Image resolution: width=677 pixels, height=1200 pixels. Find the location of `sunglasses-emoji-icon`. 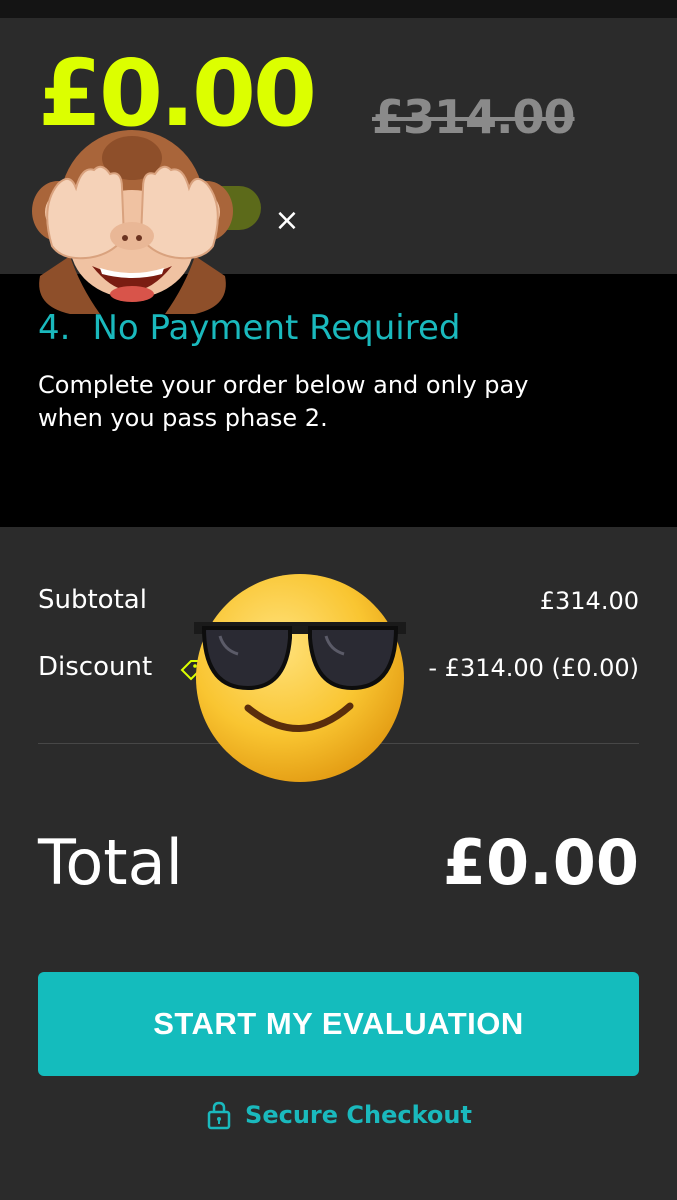

sunglasses-emoji-icon is located at coordinates (300, 678).